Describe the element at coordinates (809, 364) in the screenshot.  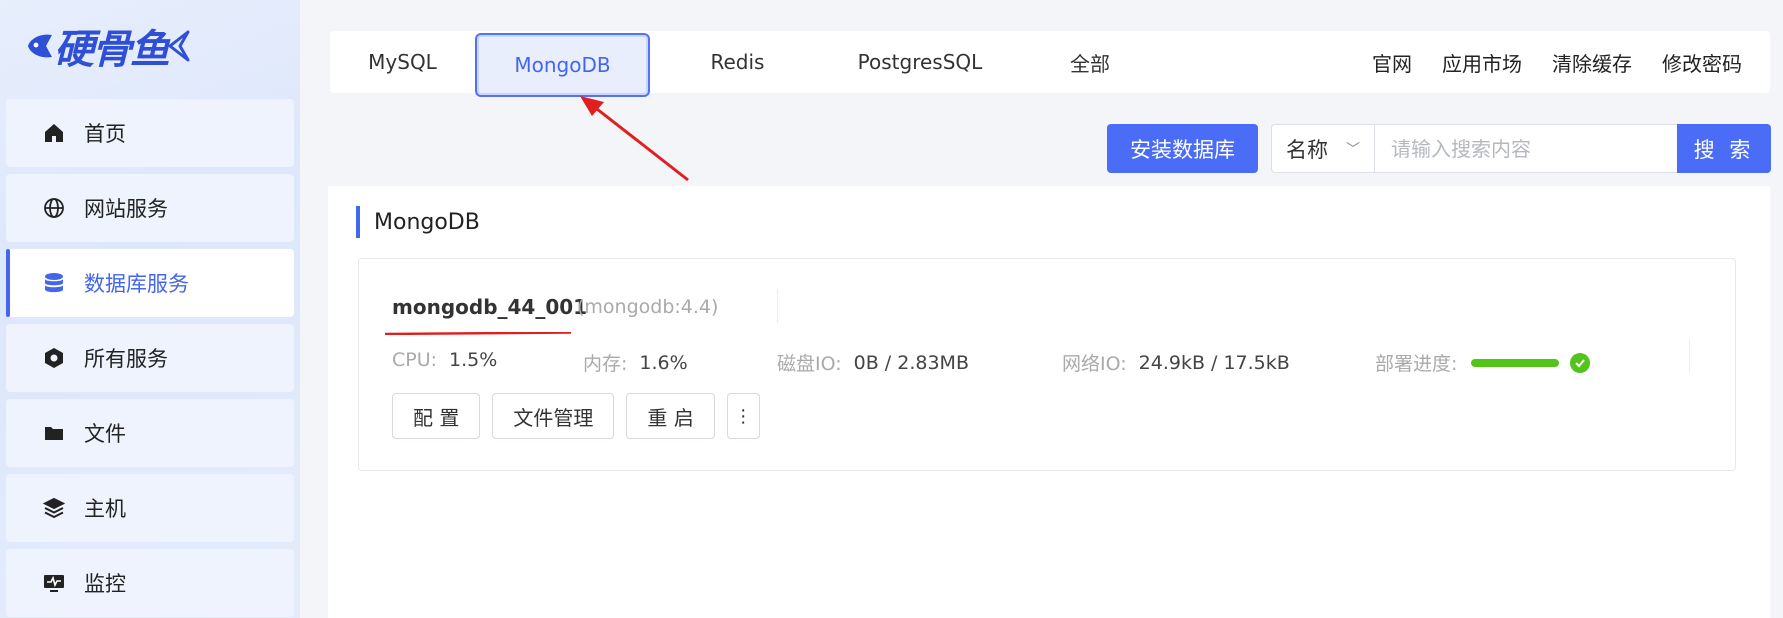
I see `disk-io-label: 磁盘IO:` at that location.